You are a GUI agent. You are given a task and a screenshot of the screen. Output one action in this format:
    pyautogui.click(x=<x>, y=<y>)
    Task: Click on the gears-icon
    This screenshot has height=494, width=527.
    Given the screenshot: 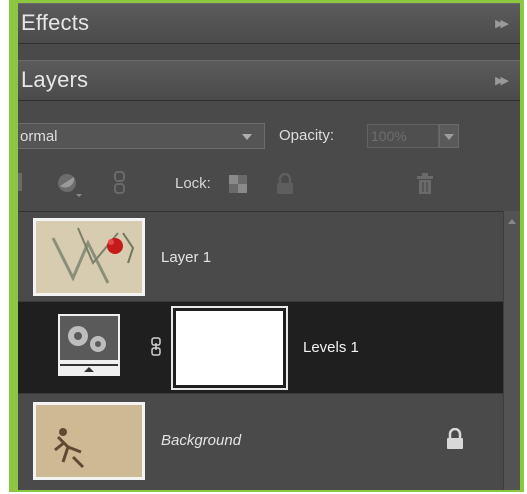 What is the action you would take?
    pyautogui.click(x=89, y=345)
    